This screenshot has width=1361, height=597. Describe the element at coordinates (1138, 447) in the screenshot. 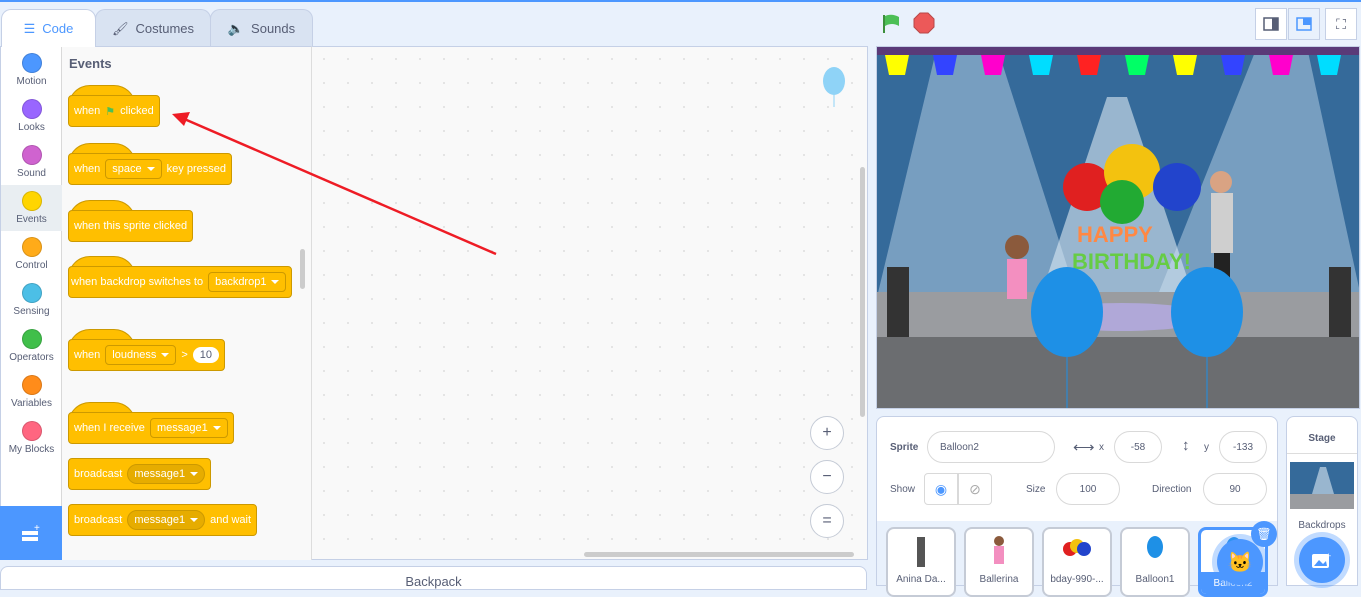

I see `x-position-input: -58` at that location.